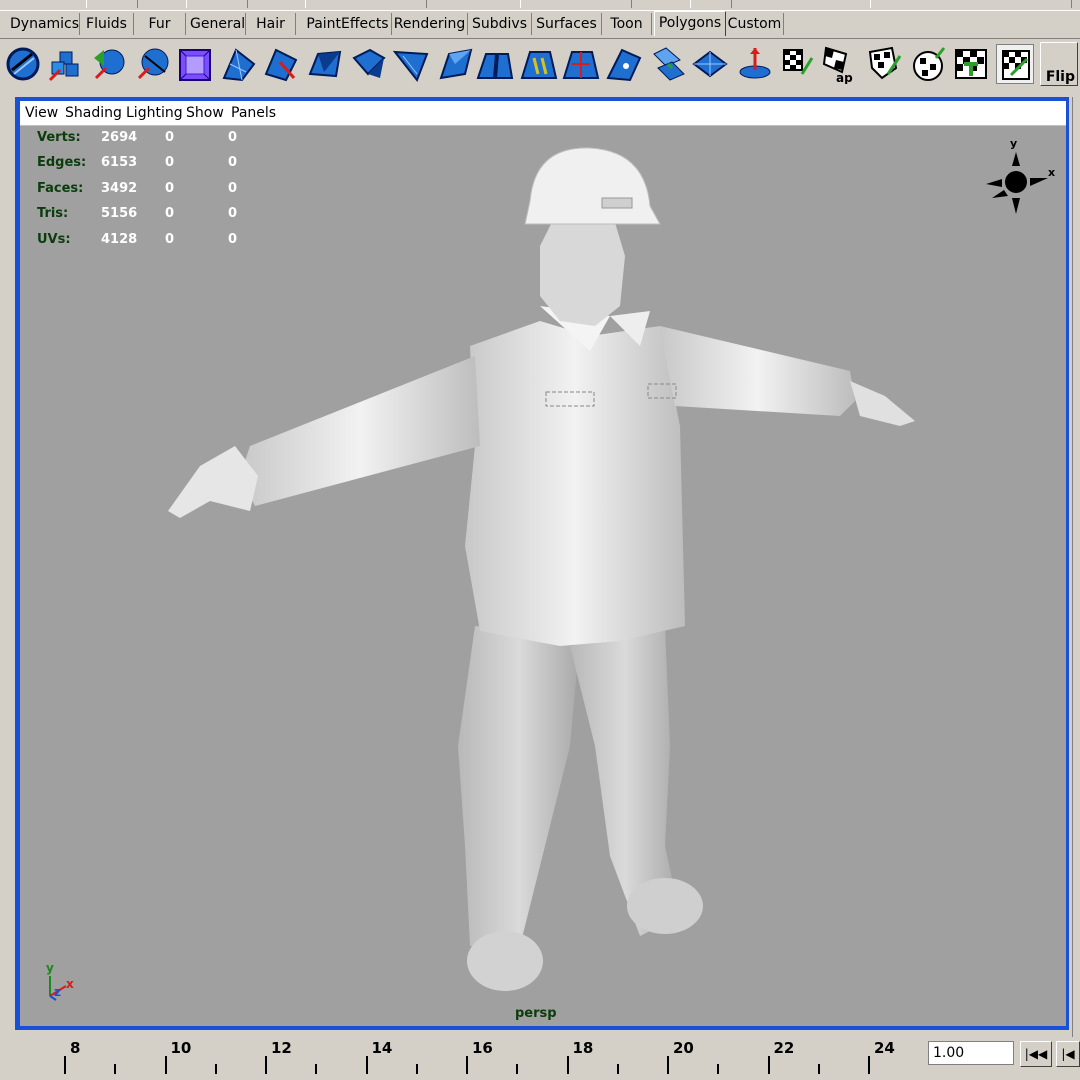 This screenshot has width=1080, height=1080. What do you see at coordinates (50, 968) in the screenshot?
I see `svg-text: y` at bounding box center [50, 968].